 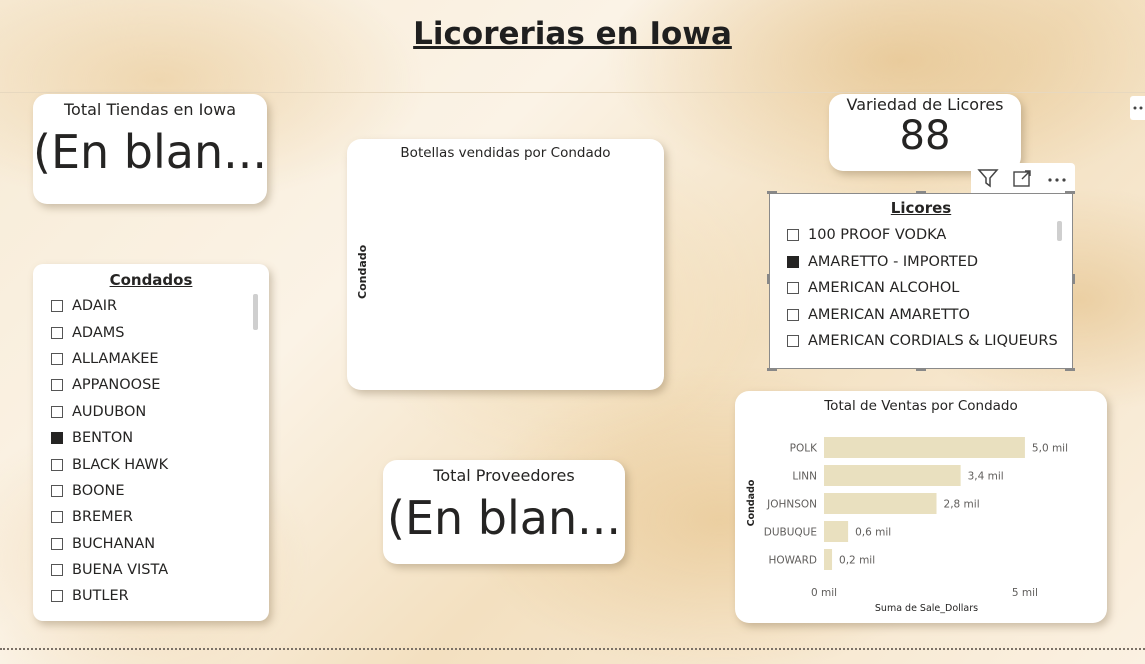 I want to click on slicer-item: BLACK HAWK, so click(x=109, y=464).